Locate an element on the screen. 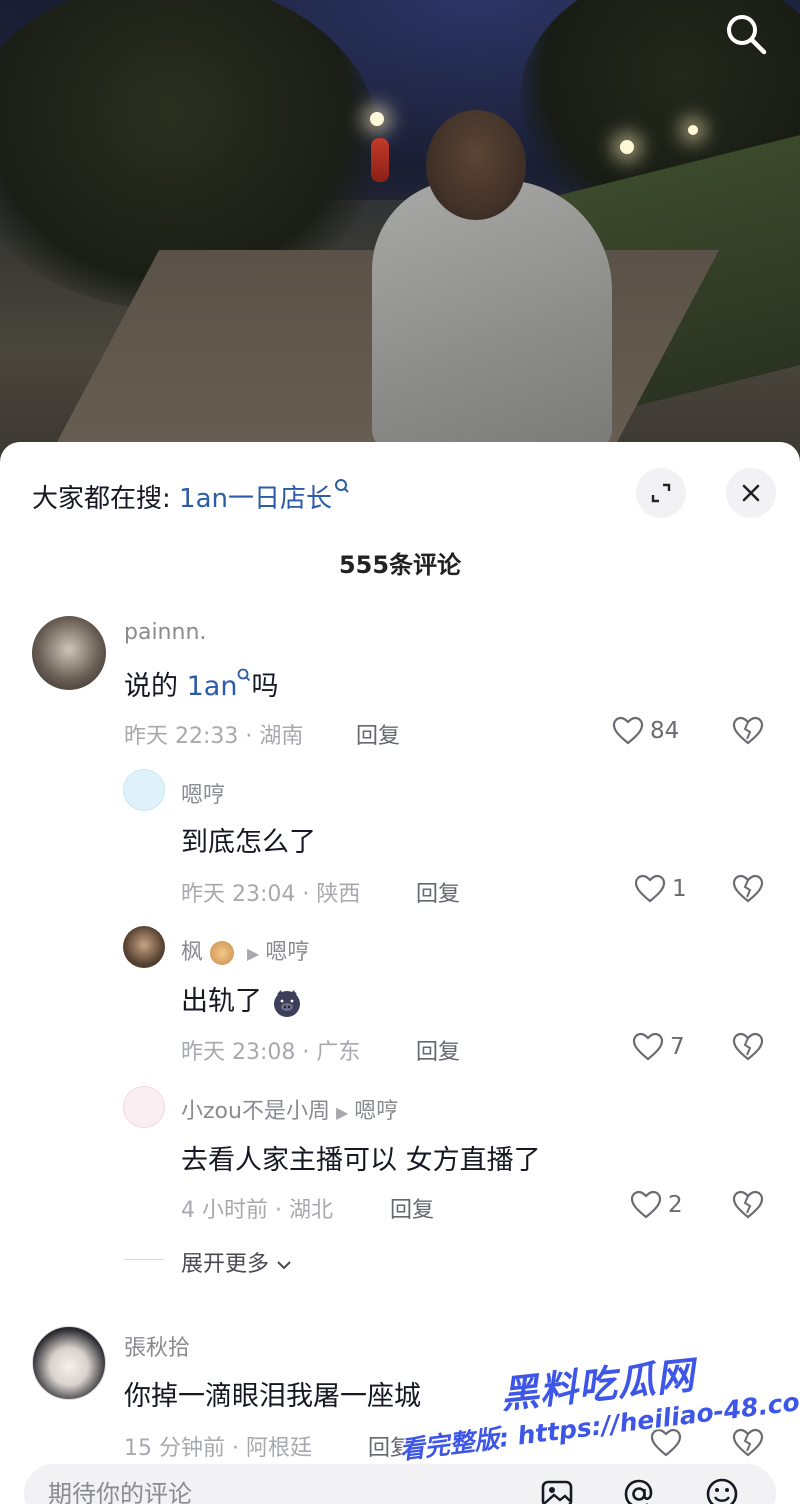 This screenshot has width=800, height=1504. close-button is located at coordinates (751, 493).